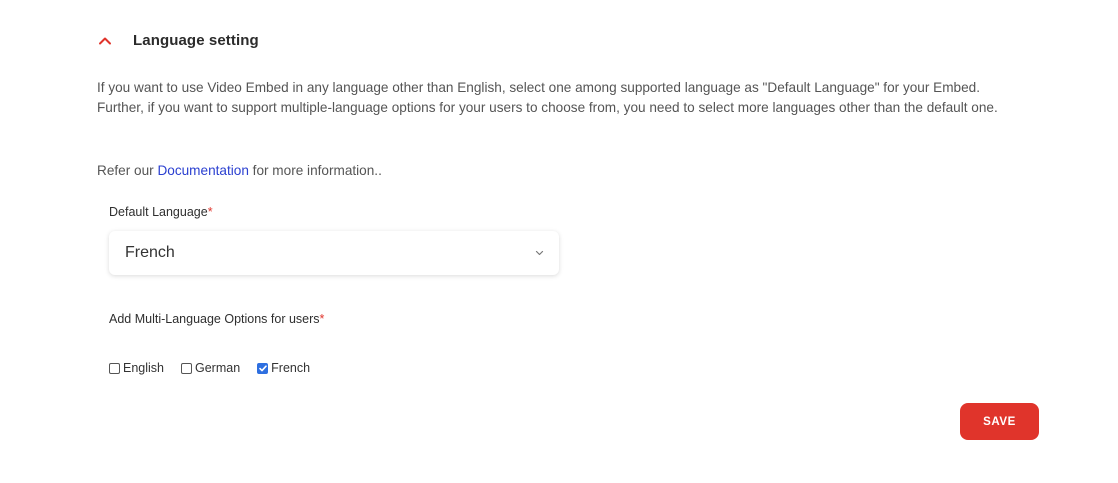 This screenshot has height=483, width=1118. Describe the element at coordinates (127, 170) in the screenshot. I see `refer-prefix: Refer our` at that location.